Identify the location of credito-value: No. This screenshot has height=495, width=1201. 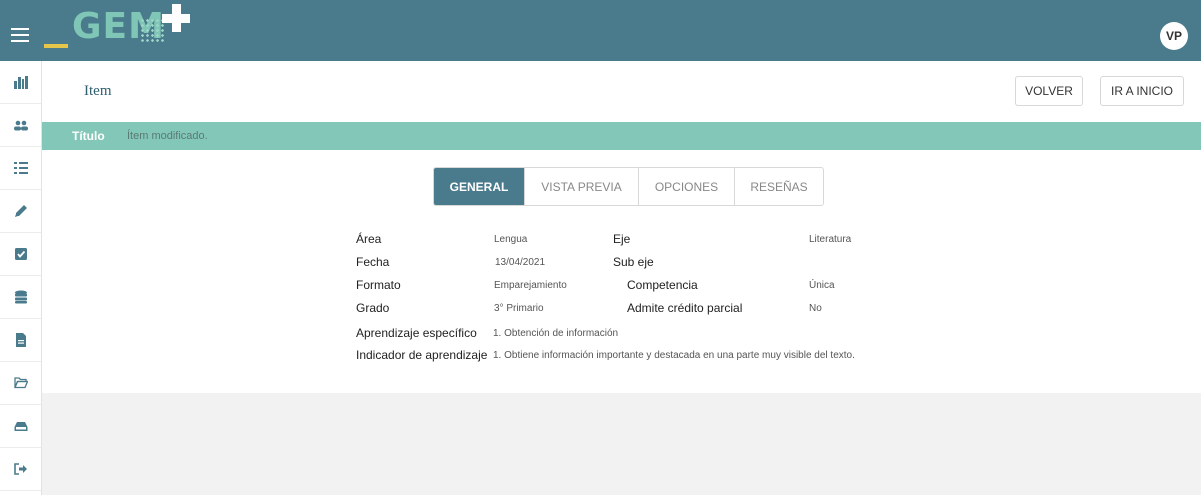
(815, 308).